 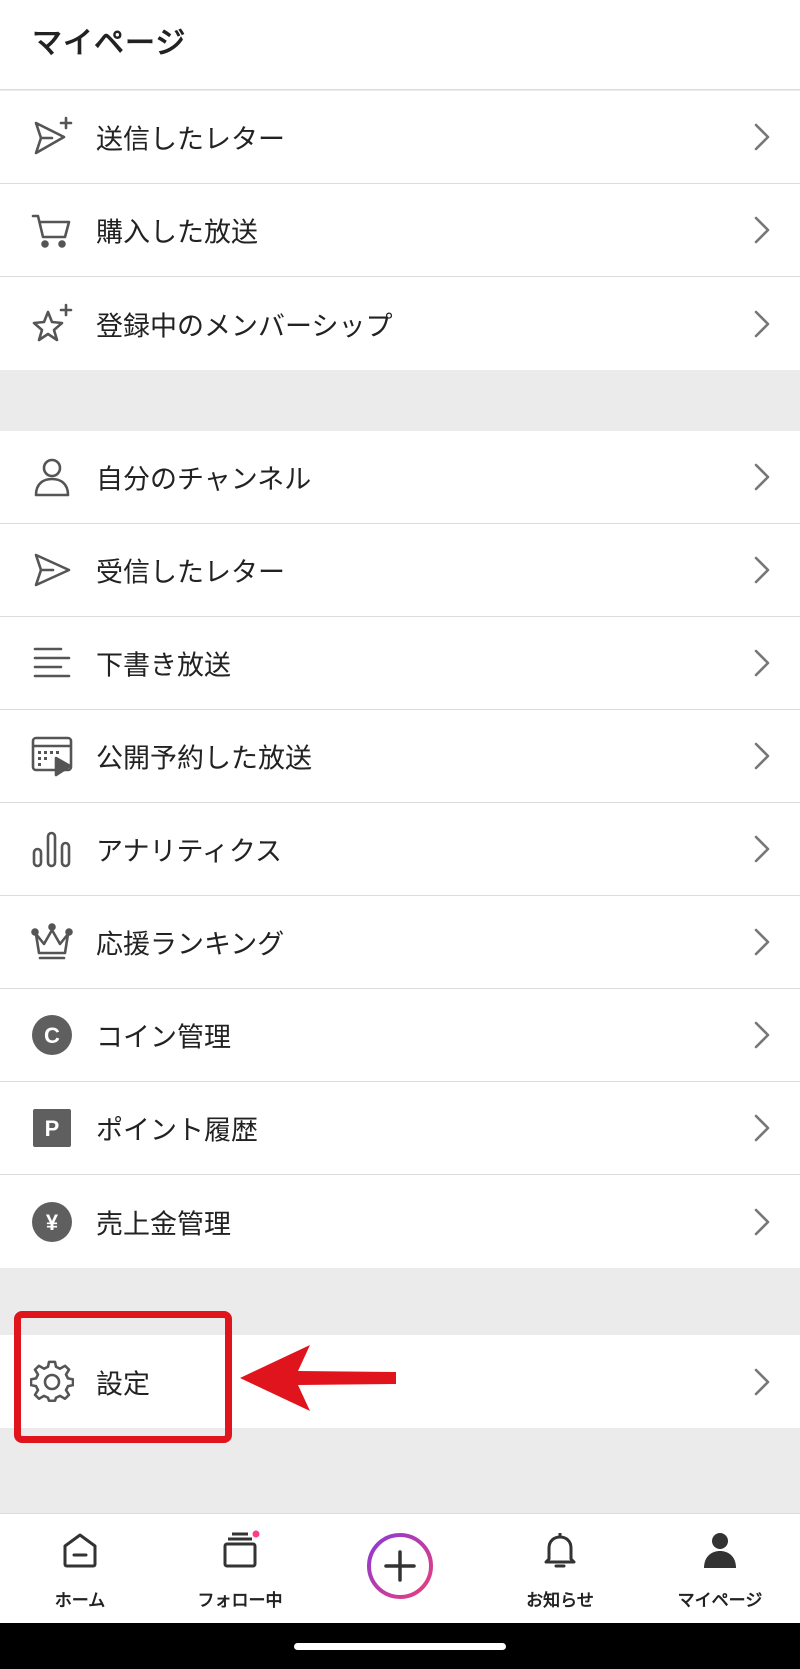 I want to click on notification-dot, so click(x=256, y=1534).